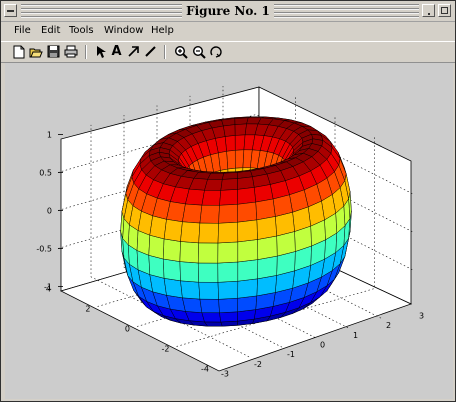 The image size is (456, 402). What do you see at coordinates (258, 364) in the screenshot?
I see `x-tick-label: -2` at bounding box center [258, 364].